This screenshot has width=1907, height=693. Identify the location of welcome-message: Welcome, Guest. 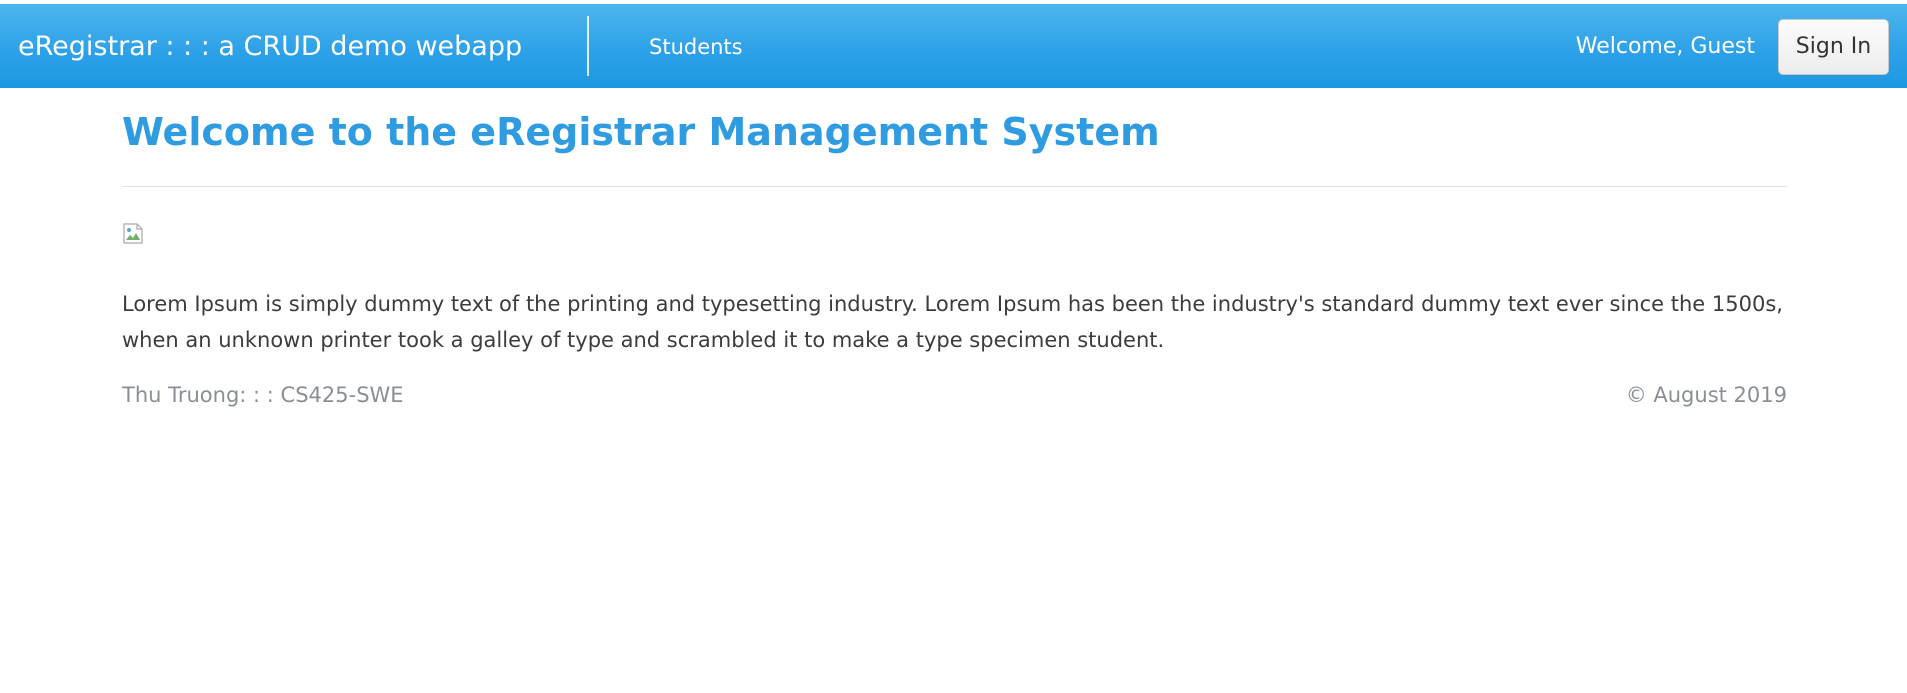
(1665, 46).